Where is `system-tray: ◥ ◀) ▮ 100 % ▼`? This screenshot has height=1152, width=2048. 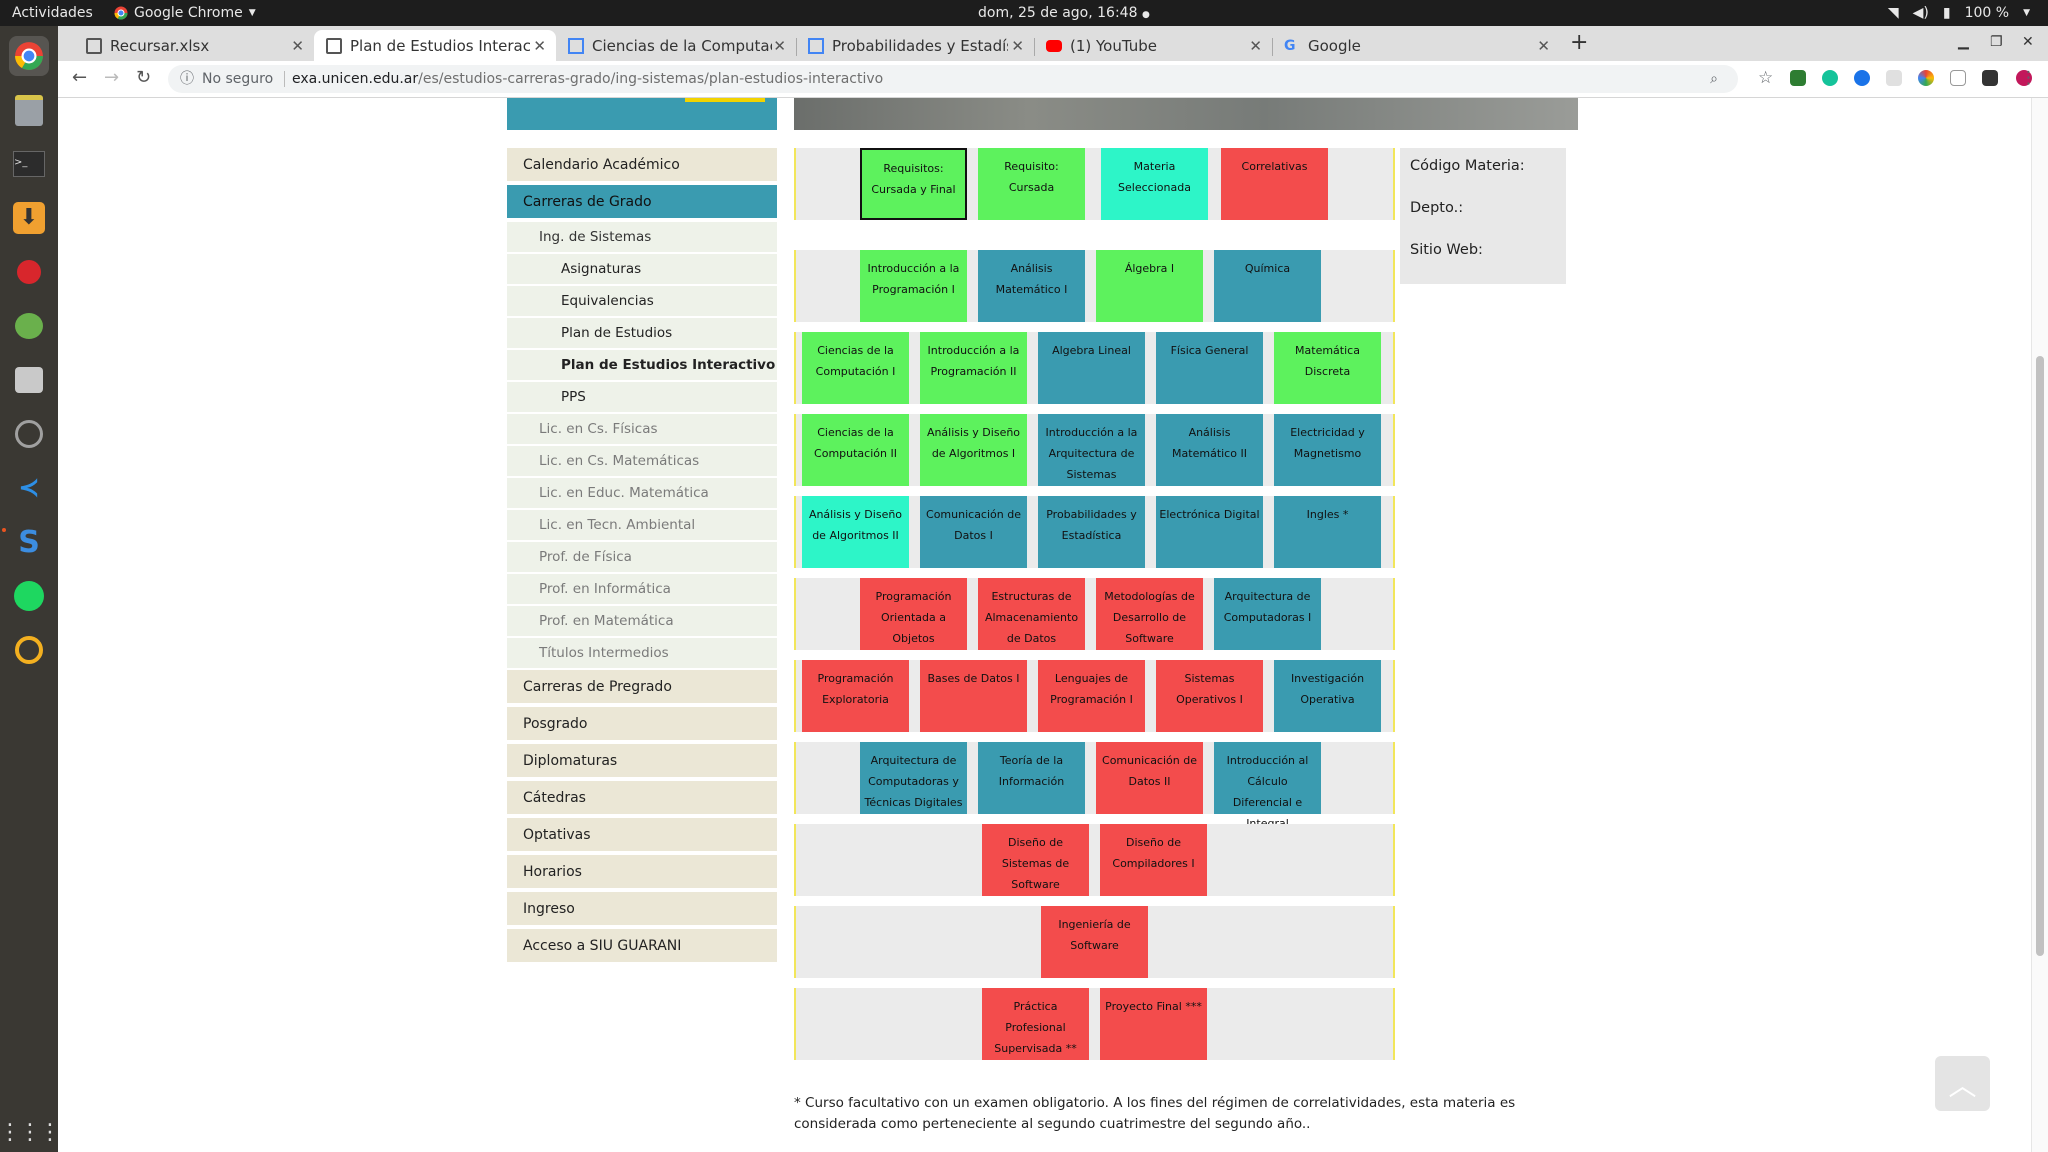
system-tray: ◥ ◀) ▮ 100 % ▼ is located at coordinates (1959, 13).